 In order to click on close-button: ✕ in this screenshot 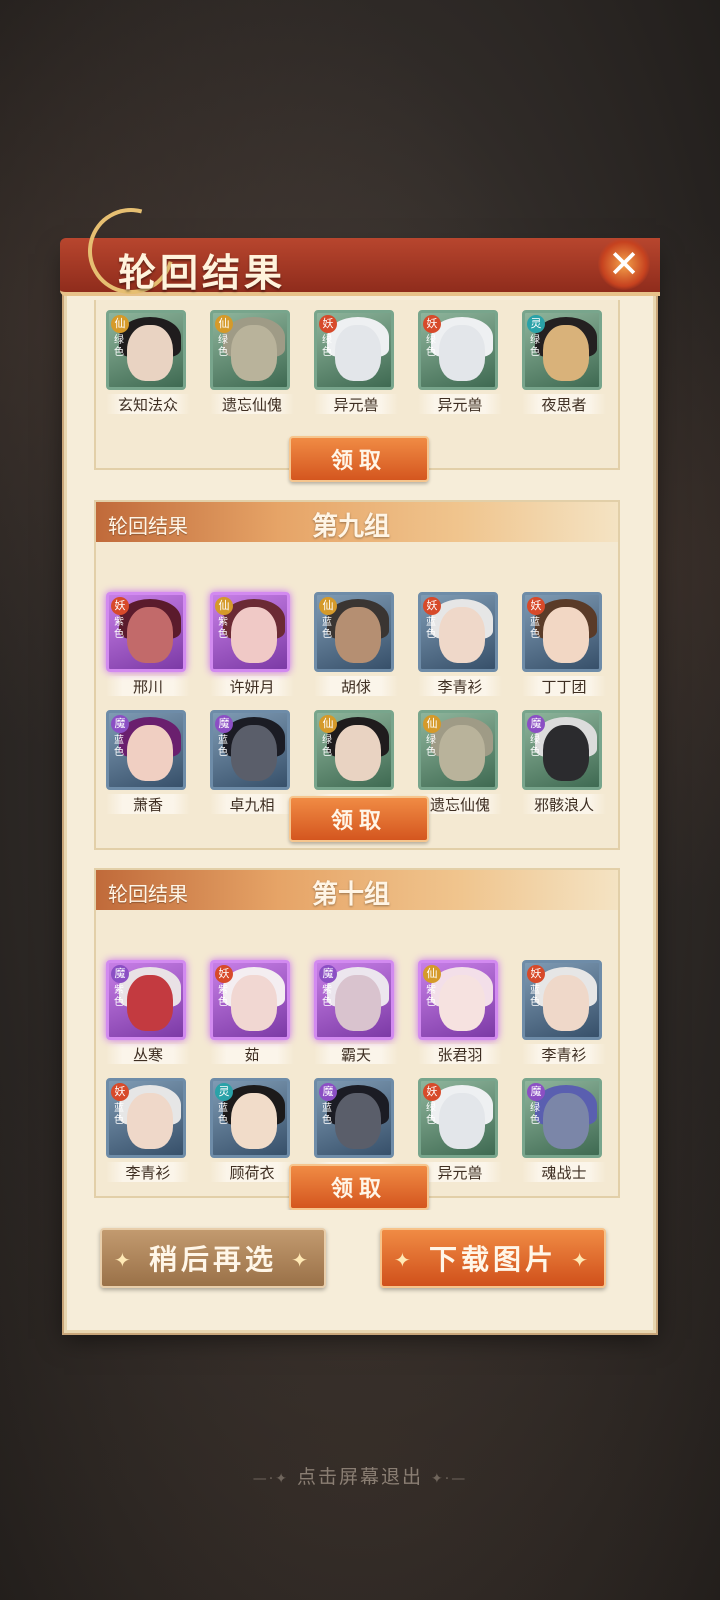, I will do `click(624, 264)`.